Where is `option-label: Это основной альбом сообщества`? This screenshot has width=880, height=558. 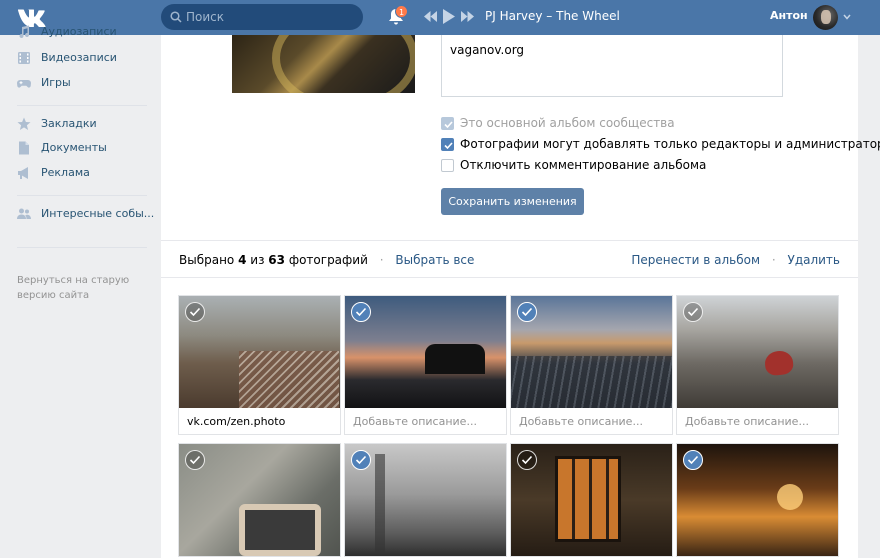
option-label: Это основной альбом сообщества is located at coordinates (567, 123).